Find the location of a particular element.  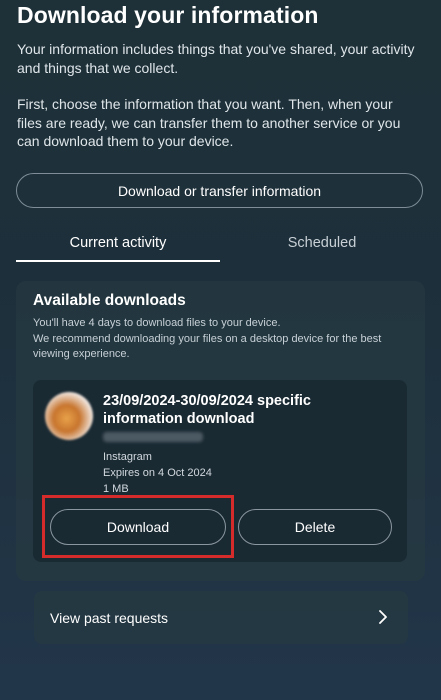

view-past-requests-label: View past requests is located at coordinates (109, 618).